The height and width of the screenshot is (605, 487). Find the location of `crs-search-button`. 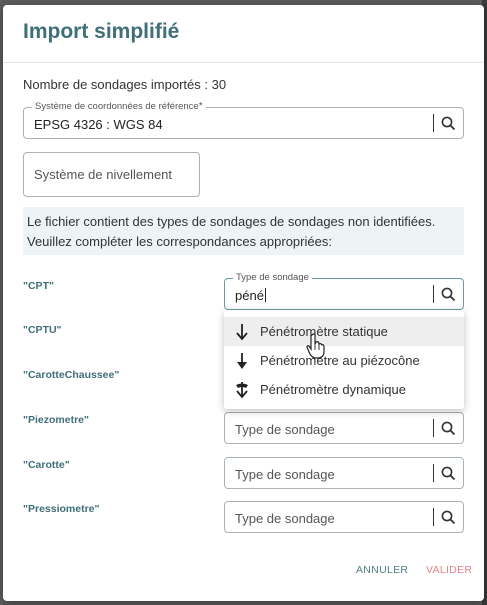

crs-search-button is located at coordinates (448, 123).